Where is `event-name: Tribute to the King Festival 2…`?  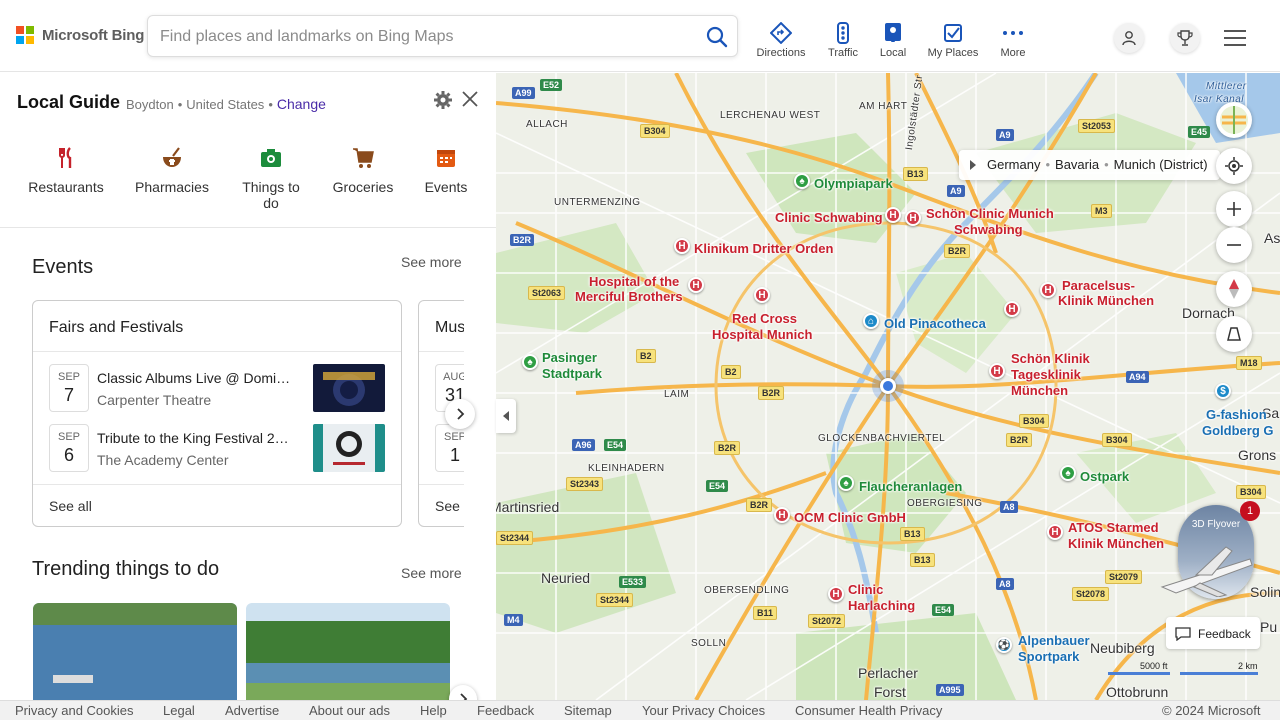
event-name: Tribute to the King Festival 2… is located at coordinates (195, 438).